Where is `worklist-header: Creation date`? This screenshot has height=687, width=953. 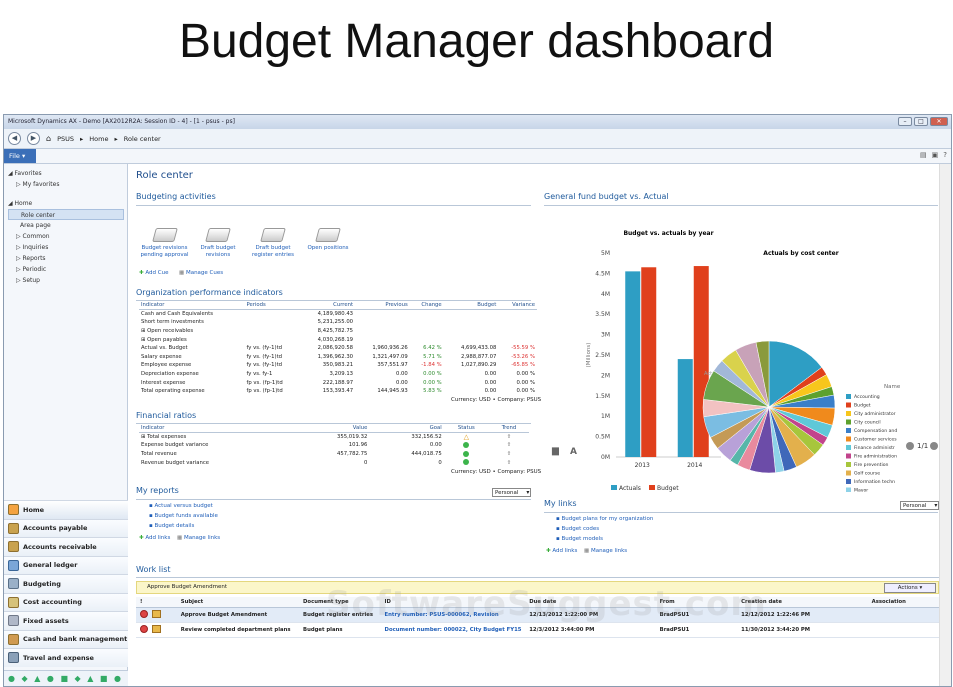 worklist-header: Creation date is located at coordinates (802, 602).